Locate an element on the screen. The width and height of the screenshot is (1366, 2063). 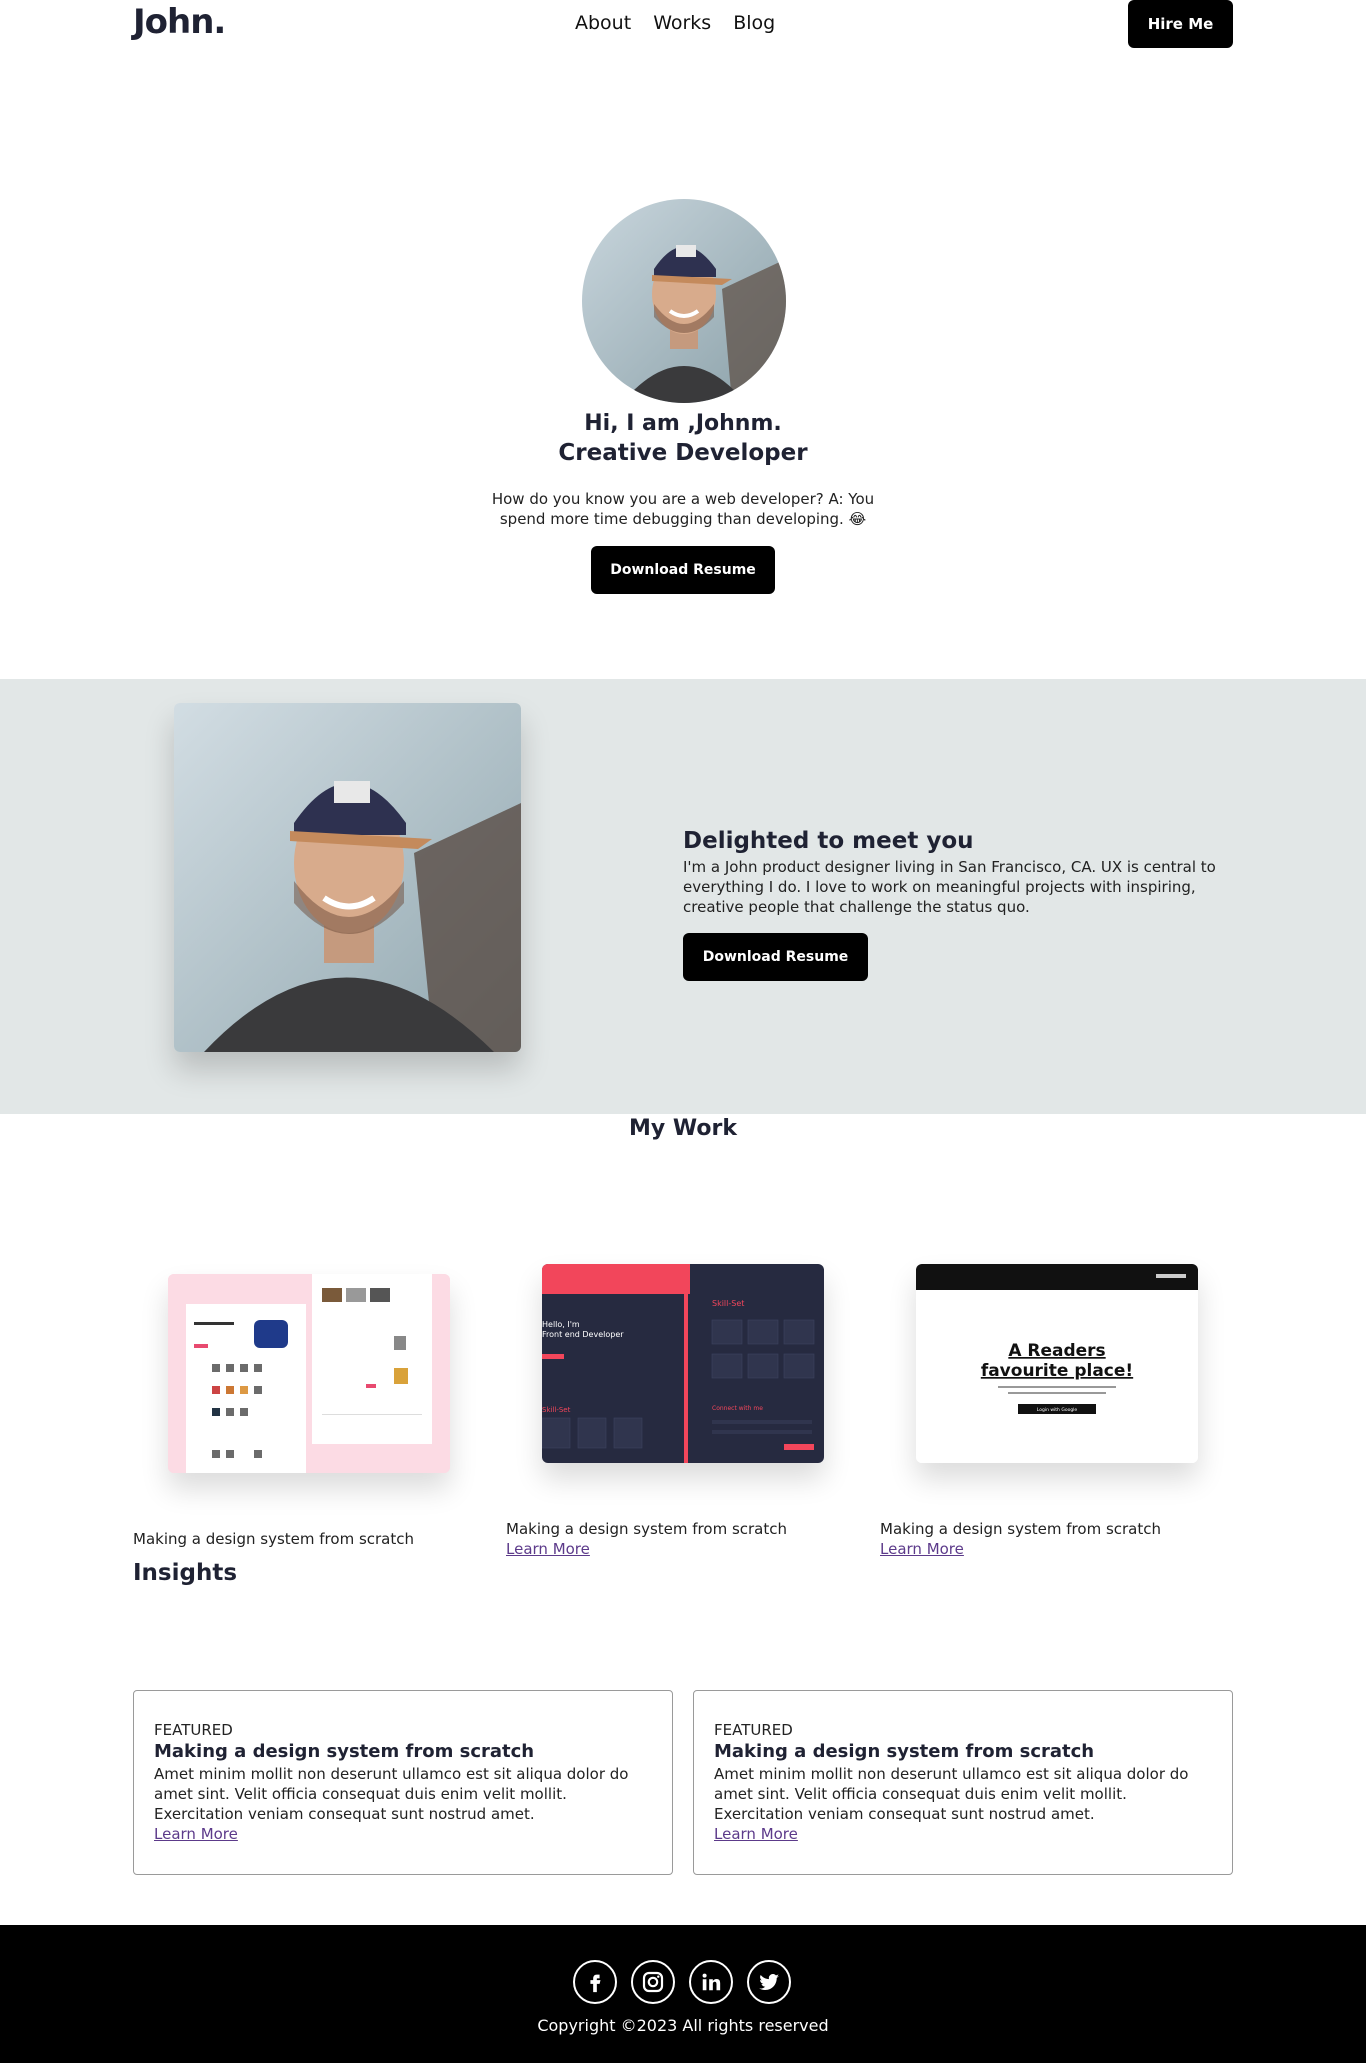
about-photo is located at coordinates (347, 877).